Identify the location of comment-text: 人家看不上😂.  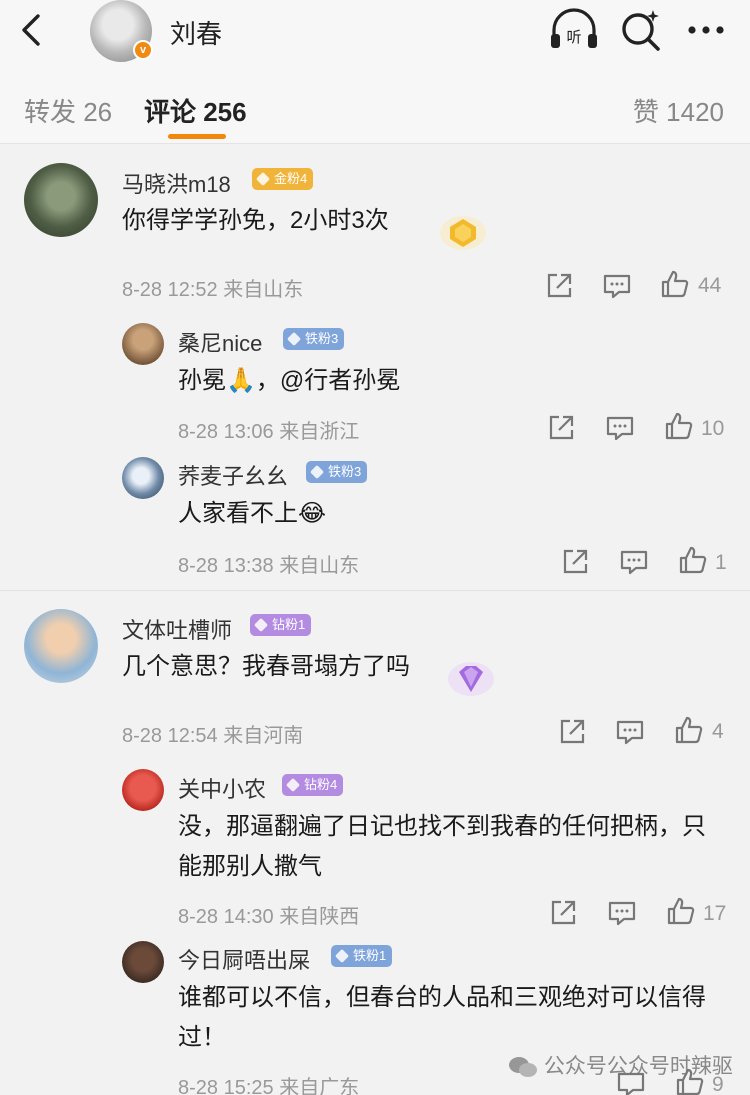
(252, 513).